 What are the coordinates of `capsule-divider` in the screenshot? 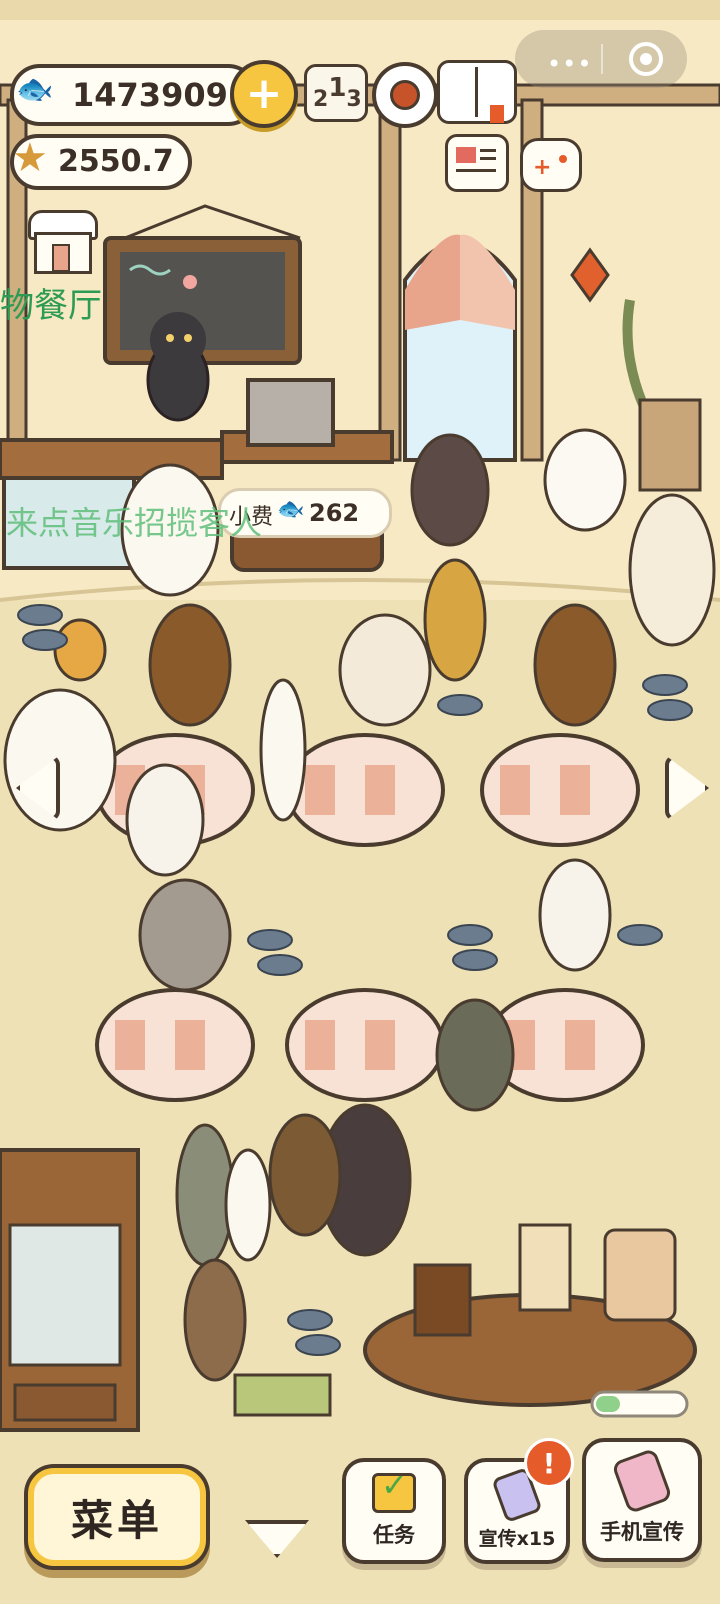 It's located at (602, 59).